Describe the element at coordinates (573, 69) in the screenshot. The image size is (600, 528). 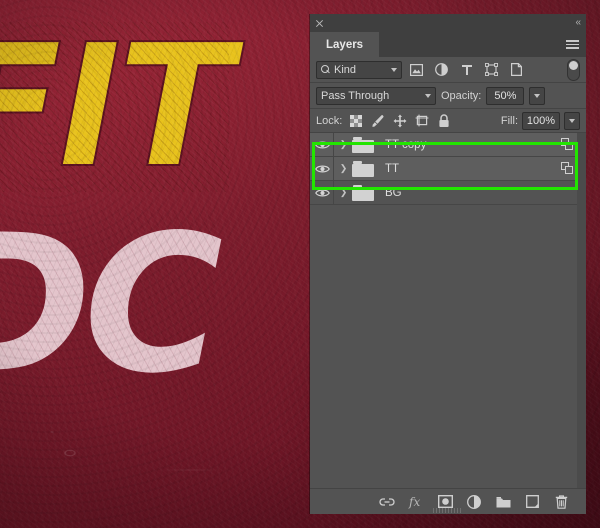
I see `filter-enable-toggle` at that location.